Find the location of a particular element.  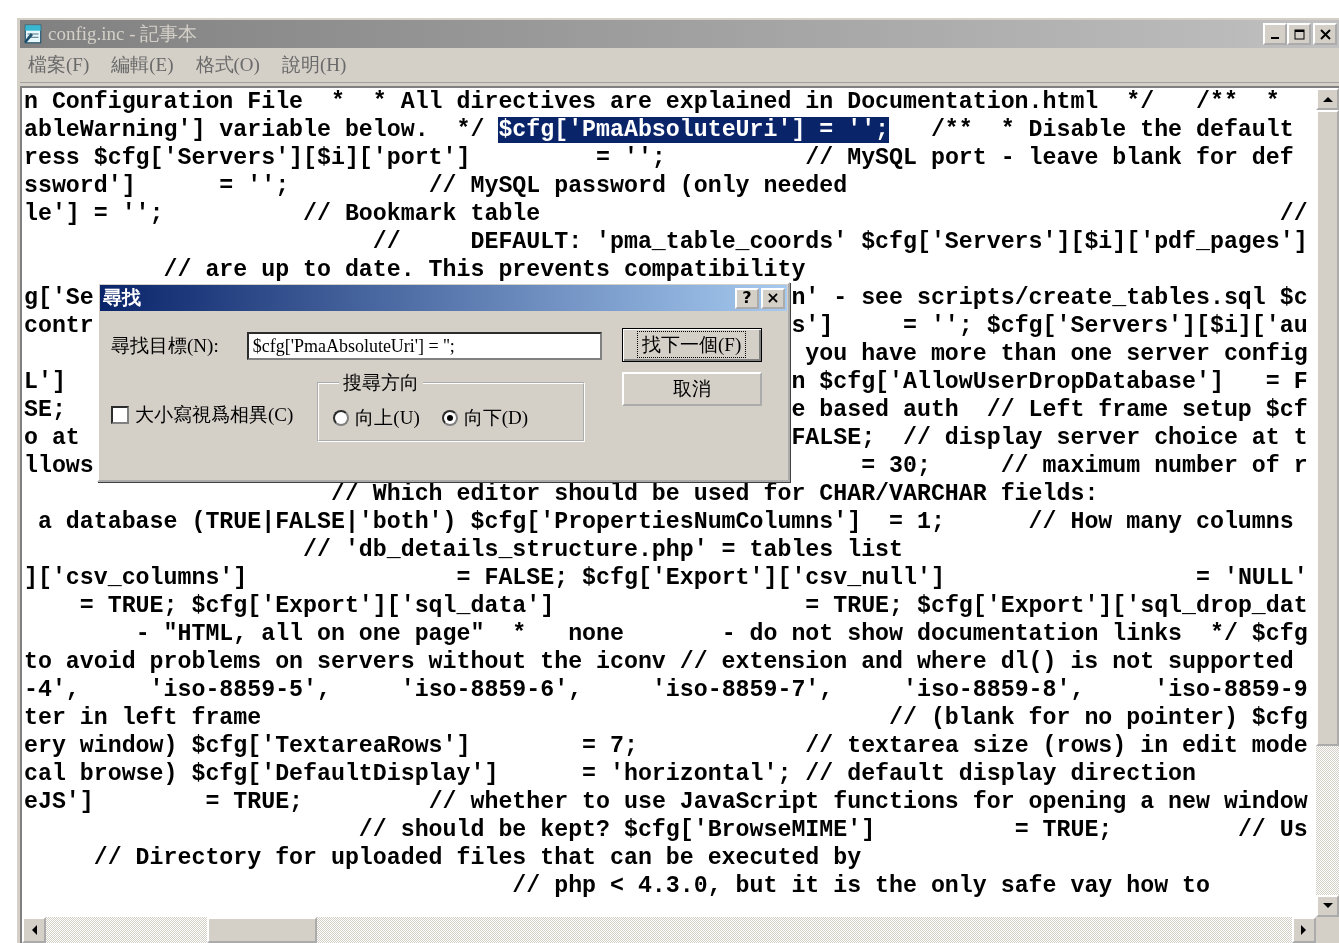

dialog-button: 取消 is located at coordinates (691, 389).